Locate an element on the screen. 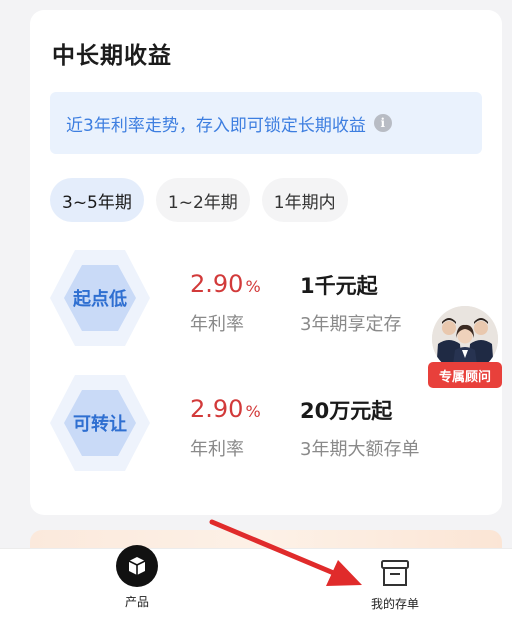 This screenshot has width=512, height=630. nav-item-products: 产品 is located at coordinates (137, 587).